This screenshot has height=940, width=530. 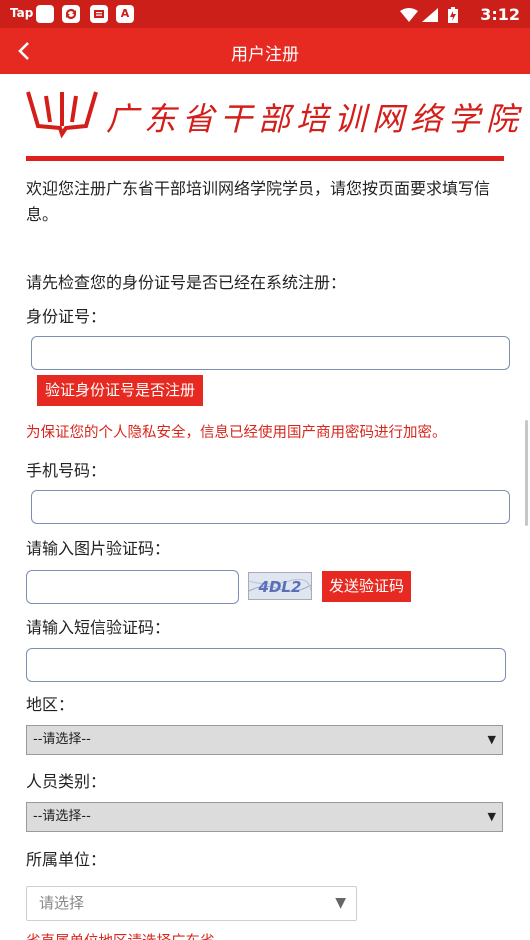 I want to click on intro-text: 欢迎您注册广东省干部培训网络学院学员，请您按页面要求填写信息。, so click(x=258, y=201).